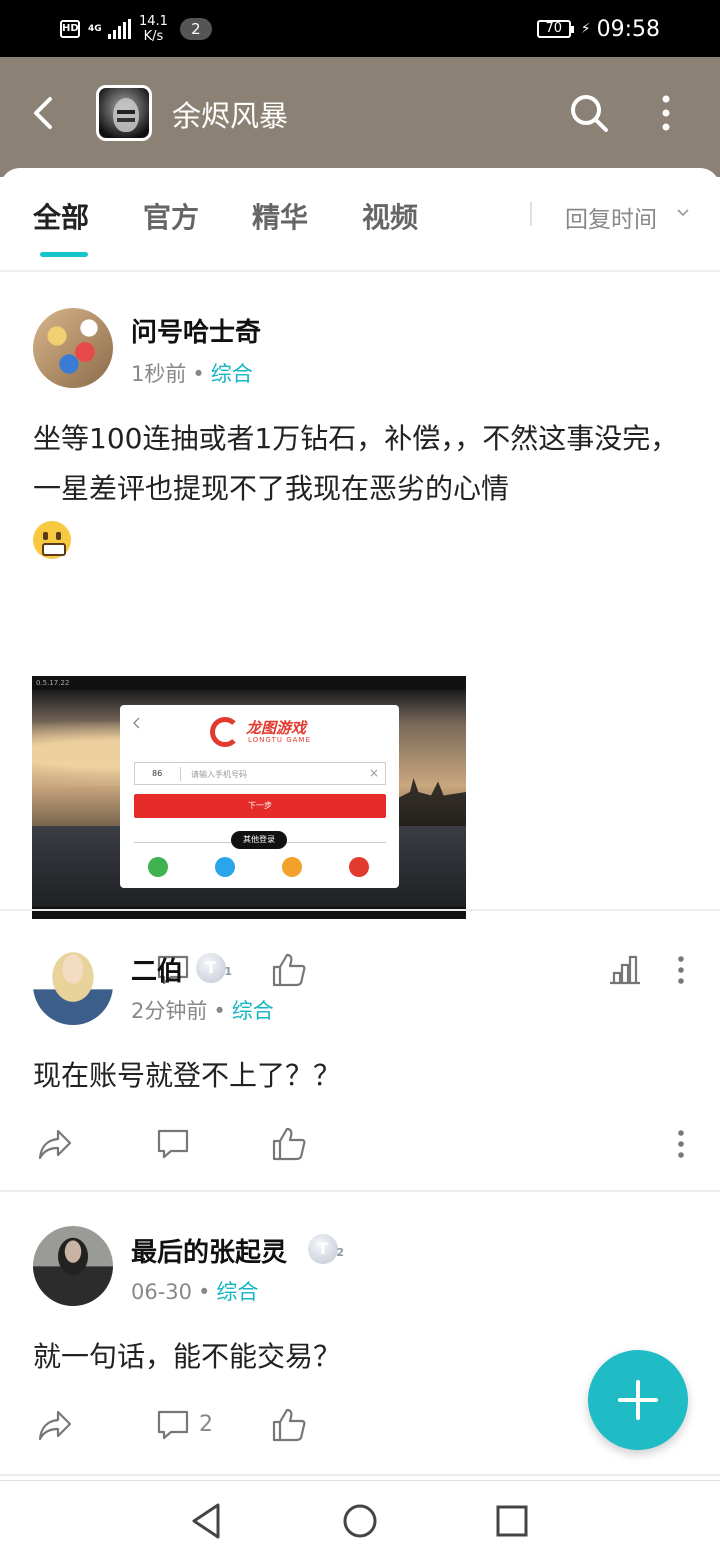  Describe the element at coordinates (70, 29) in the screenshot. I see `hd-indicator: HD` at that location.